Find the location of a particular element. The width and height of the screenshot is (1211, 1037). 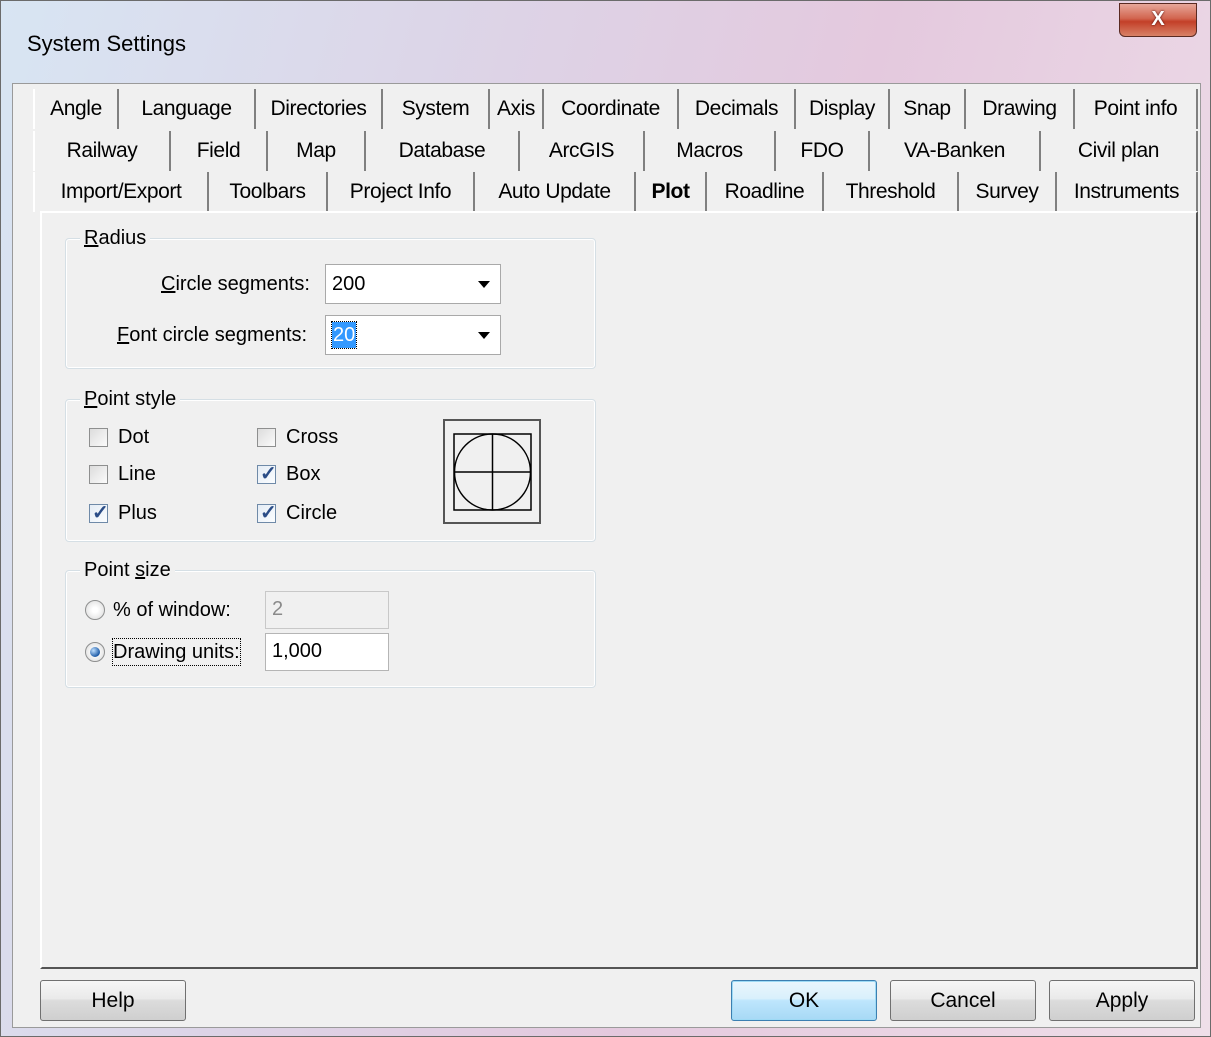

tab-survey: Survey is located at coordinates (1008, 192).